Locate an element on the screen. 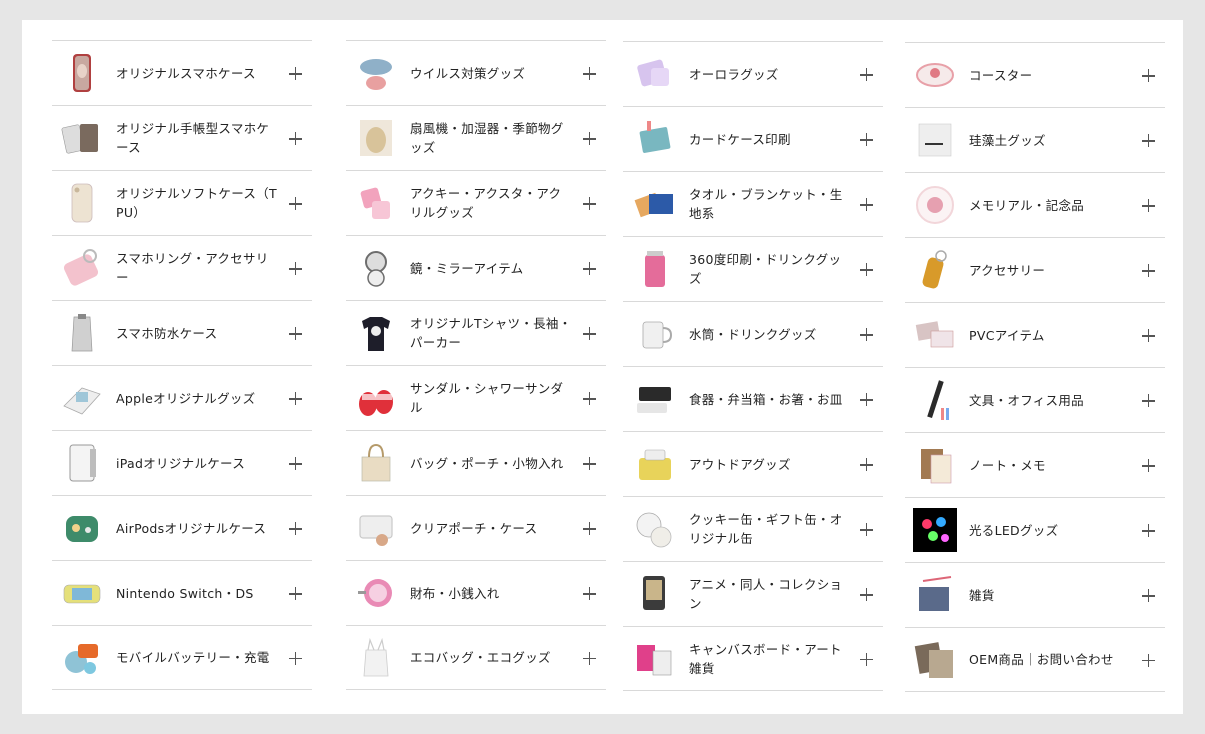 The width and height of the screenshot is (1205, 734). category-label: 扇風機・加湿器・季節物グッズ is located at coordinates (508, 138).